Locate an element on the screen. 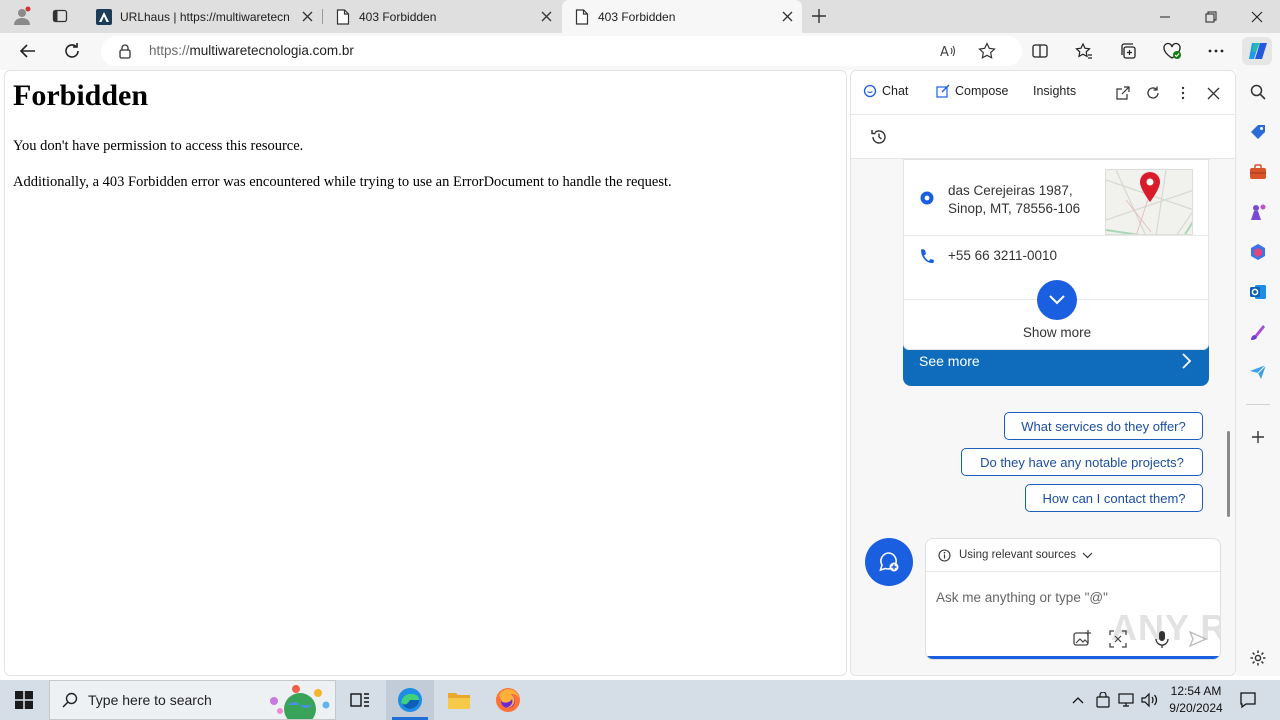 This screenshot has height=720, width=1280. history-icon is located at coordinates (879, 137).